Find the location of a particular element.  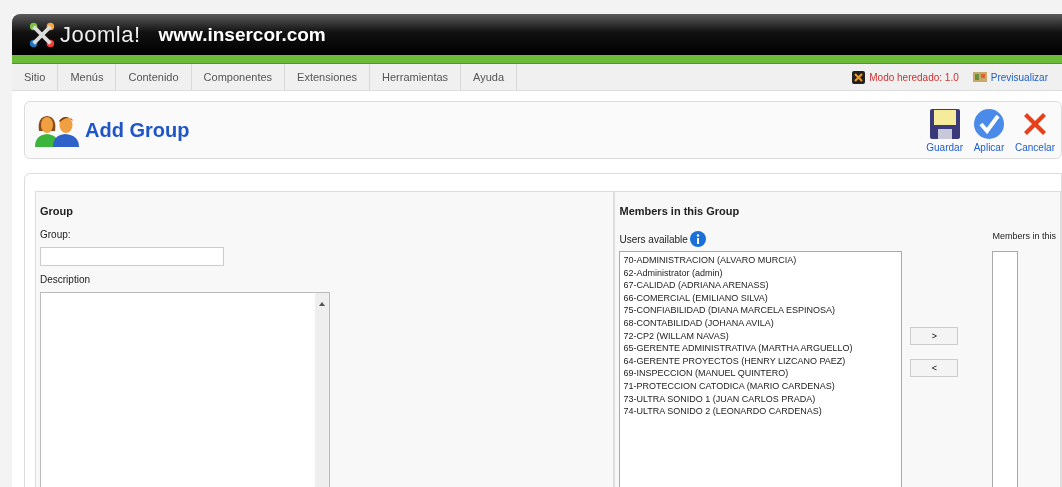

users-icon is located at coordinates (57, 130).